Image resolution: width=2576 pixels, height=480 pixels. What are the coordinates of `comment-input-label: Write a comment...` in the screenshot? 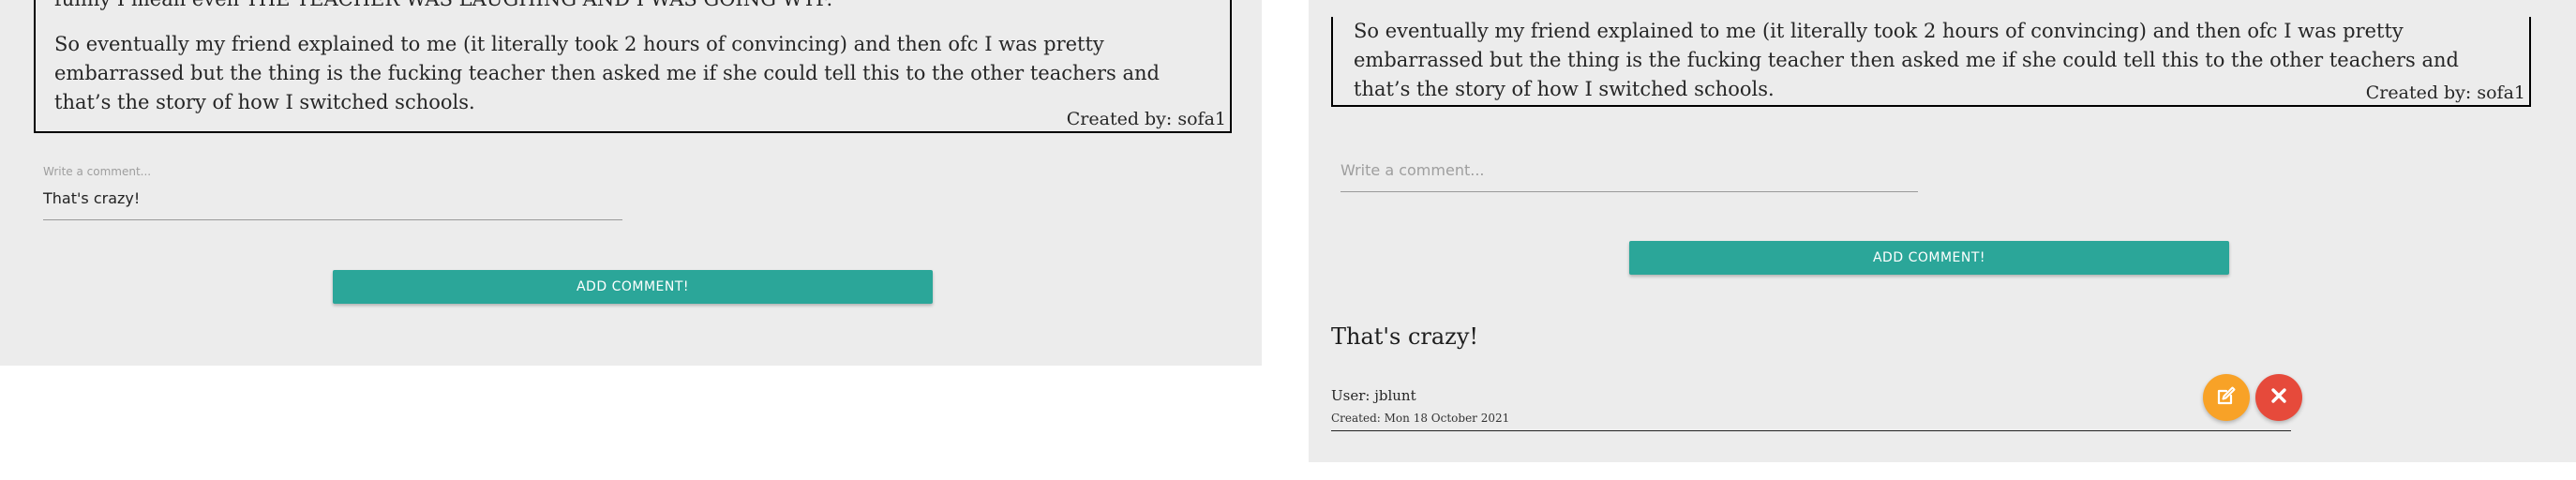 It's located at (98, 171).